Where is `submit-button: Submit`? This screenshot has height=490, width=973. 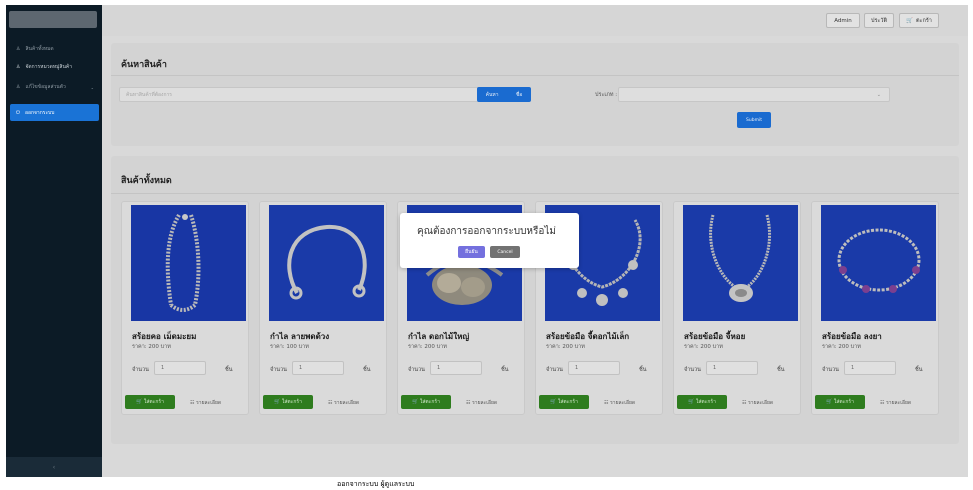 submit-button: Submit is located at coordinates (754, 120).